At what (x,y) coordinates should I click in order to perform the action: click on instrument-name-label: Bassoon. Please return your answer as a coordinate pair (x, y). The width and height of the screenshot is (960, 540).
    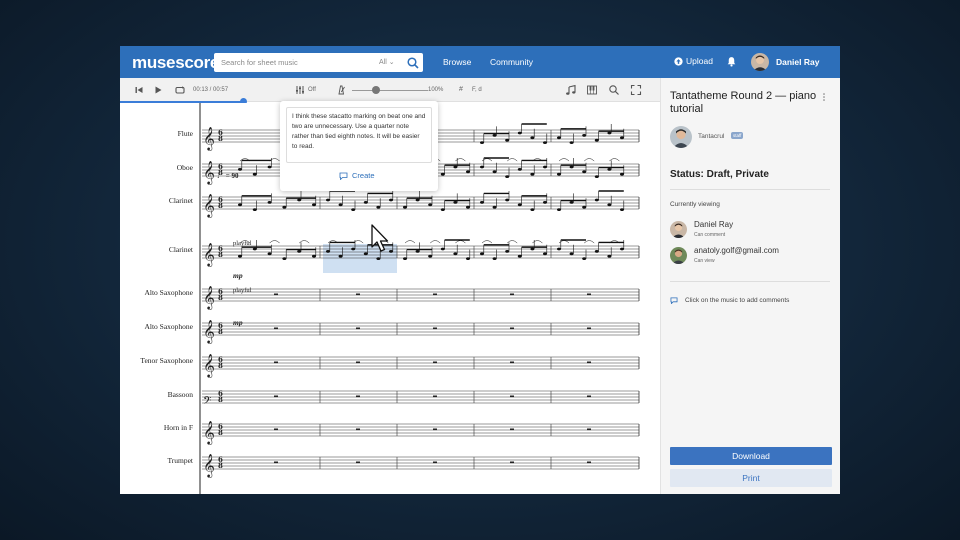
    Looking at the image, I should click on (156, 394).